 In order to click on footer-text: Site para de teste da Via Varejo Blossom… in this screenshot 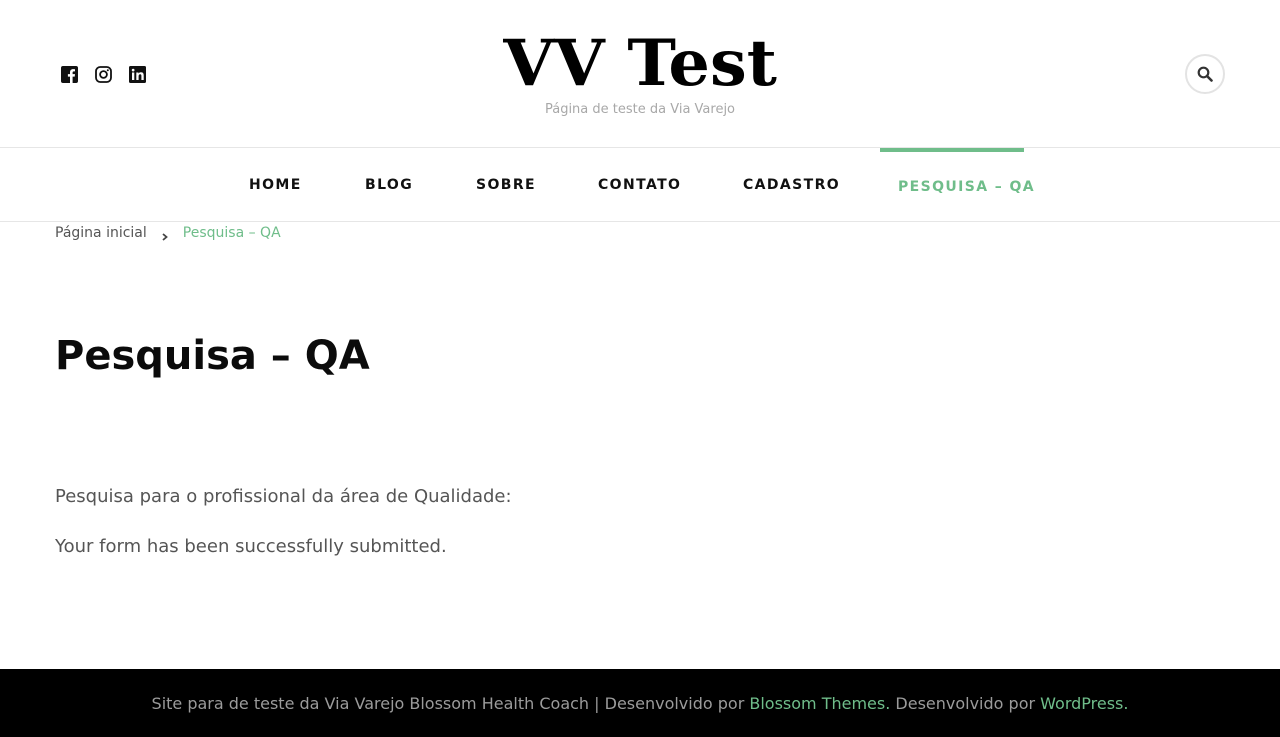, I will do `click(640, 703)`.